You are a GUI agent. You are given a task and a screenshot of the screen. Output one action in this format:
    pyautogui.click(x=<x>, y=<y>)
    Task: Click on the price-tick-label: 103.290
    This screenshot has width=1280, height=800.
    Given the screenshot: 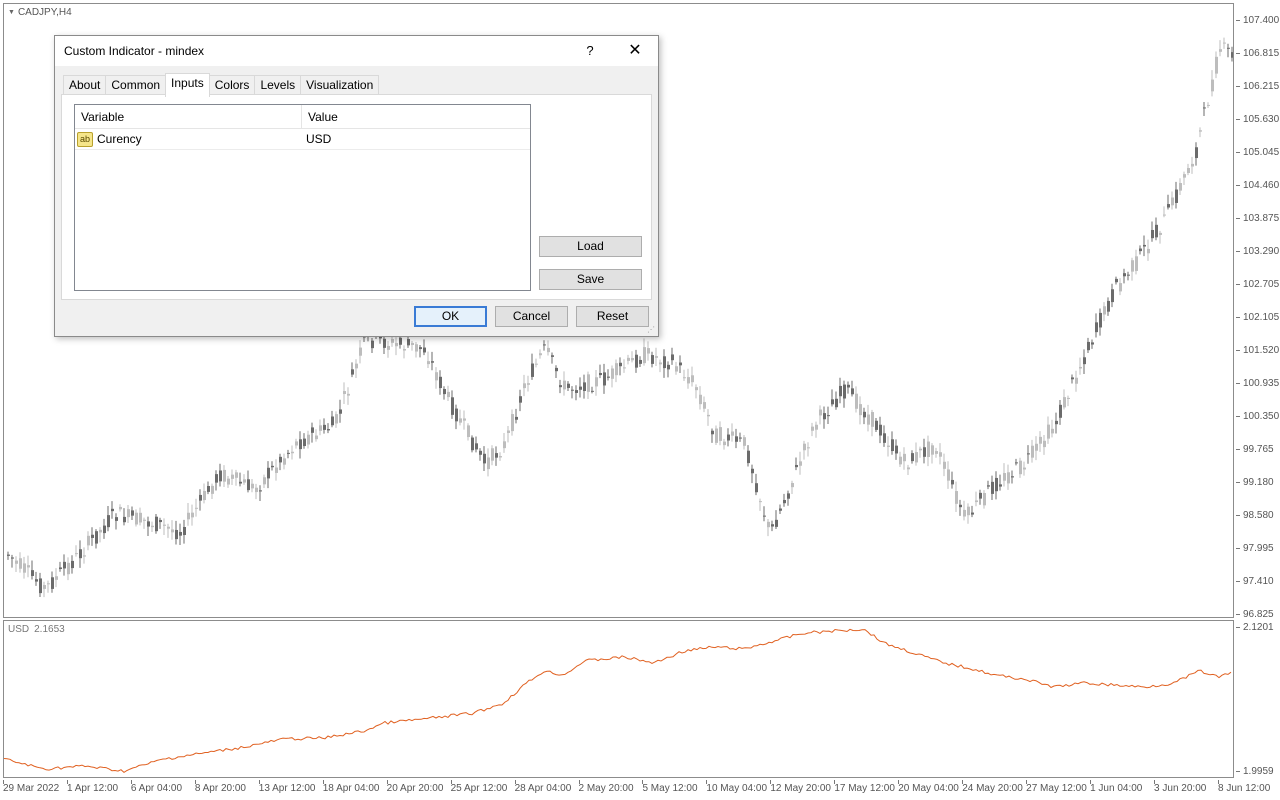 What is the action you would take?
    pyautogui.click(x=1257, y=251)
    